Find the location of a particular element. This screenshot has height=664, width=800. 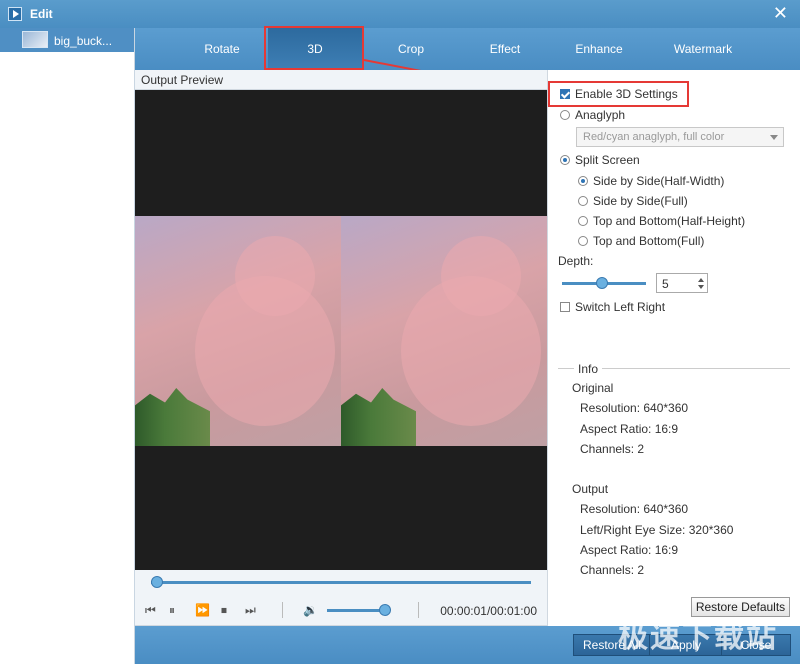

output-title: Output is located at coordinates (590, 489).